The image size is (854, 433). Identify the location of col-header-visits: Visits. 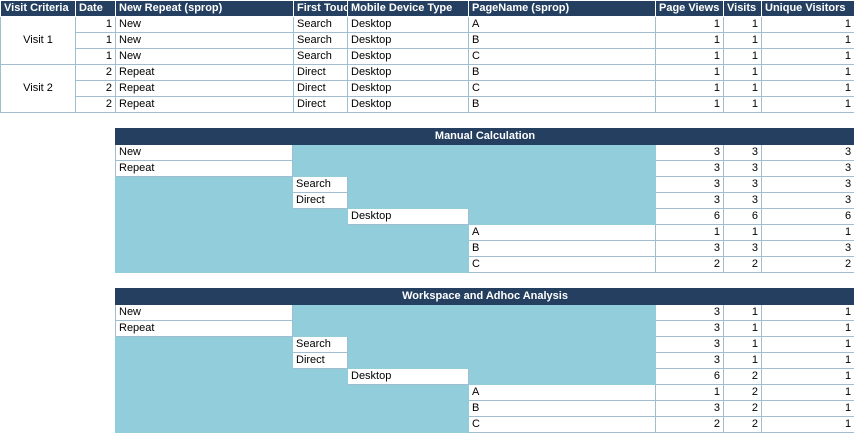
(742, 8).